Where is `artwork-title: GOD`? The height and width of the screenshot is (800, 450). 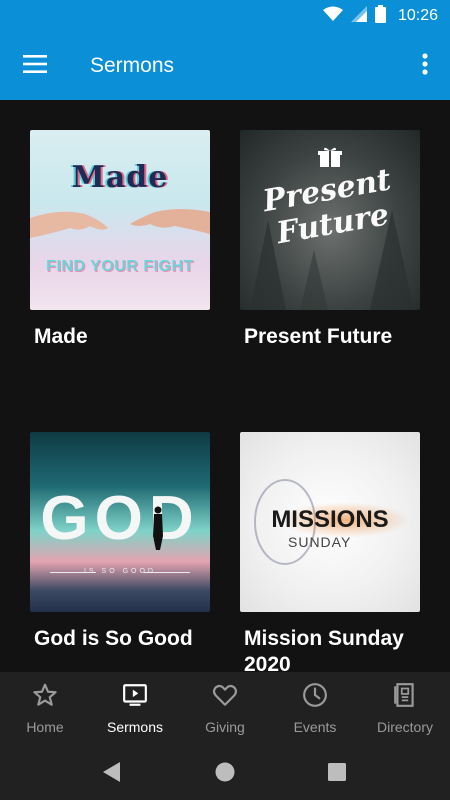
artwork-title: GOD is located at coordinates (120, 518).